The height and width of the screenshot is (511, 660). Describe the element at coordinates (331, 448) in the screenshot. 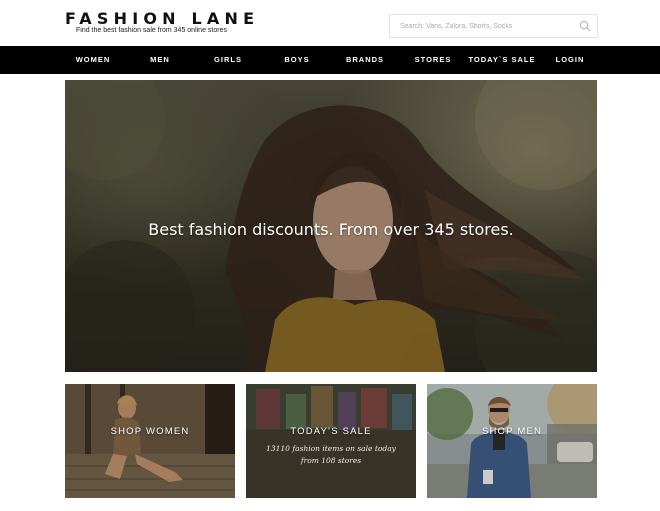

I see `todays-sale-count: 13110 fashion items on sale today` at that location.